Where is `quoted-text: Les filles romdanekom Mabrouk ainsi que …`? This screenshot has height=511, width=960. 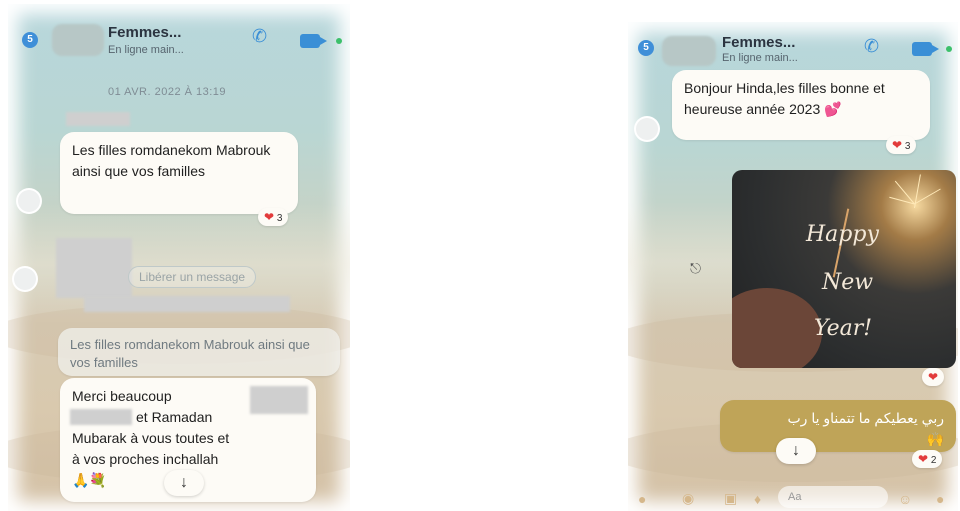 quoted-text: Les filles romdanekom Mabrouk ainsi que … is located at coordinates (190, 353).